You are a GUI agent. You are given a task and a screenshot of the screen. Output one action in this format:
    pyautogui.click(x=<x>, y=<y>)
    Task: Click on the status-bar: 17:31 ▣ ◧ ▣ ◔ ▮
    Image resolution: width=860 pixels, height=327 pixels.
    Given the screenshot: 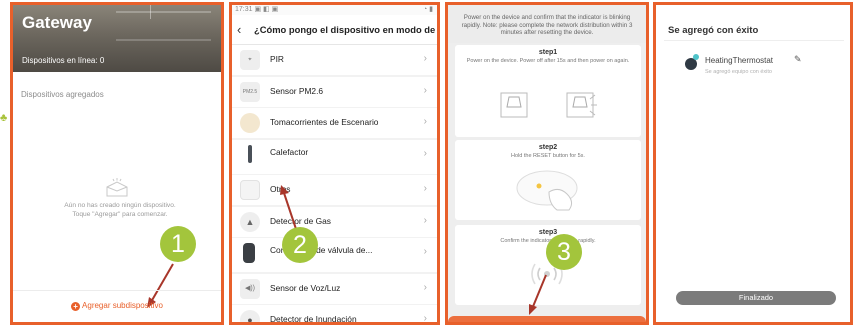 What is the action you would take?
    pyautogui.click(x=334, y=10)
    